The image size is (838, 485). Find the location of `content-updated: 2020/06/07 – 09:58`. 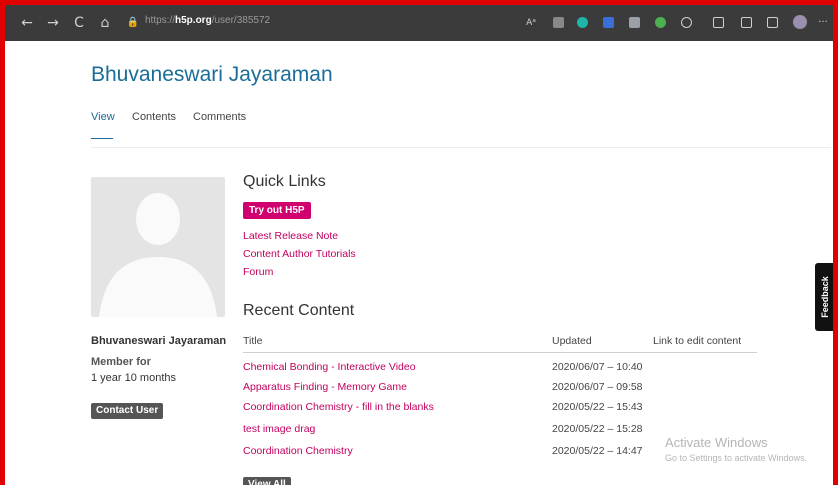

content-updated: 2020/06/07 – 09:58 is located at coordinates (597, 387).